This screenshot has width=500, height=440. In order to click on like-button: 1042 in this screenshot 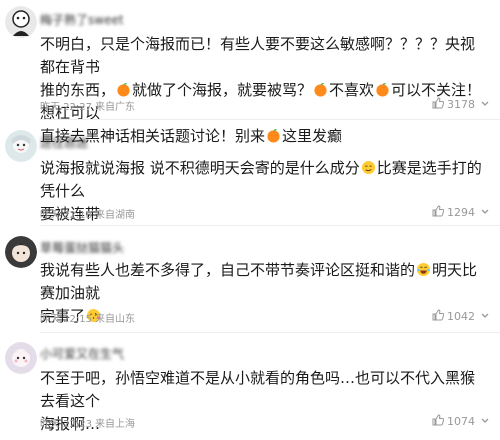, I will do `click(453, 316)`.